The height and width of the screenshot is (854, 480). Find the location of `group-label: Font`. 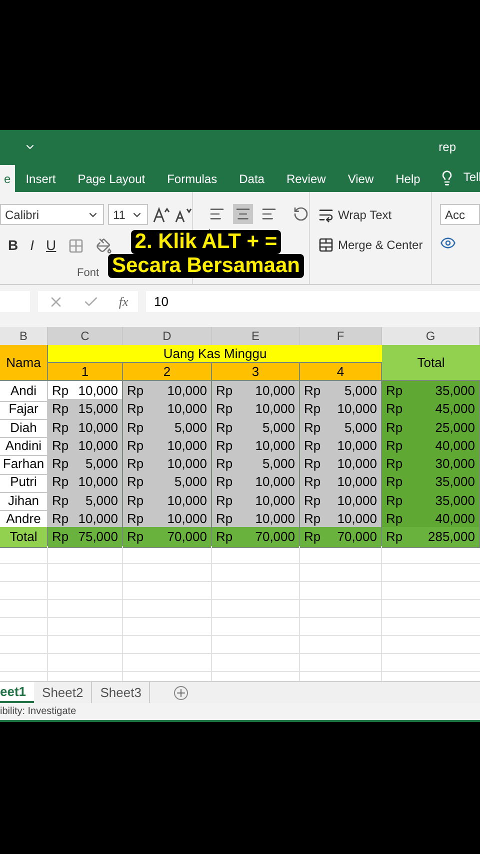

group-label: Font is located at coordinates (88, 273).